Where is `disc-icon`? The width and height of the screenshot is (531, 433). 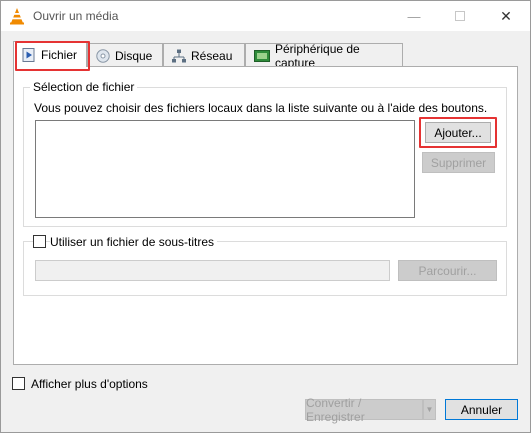 disc-icon is located at coordinates (103, 55).